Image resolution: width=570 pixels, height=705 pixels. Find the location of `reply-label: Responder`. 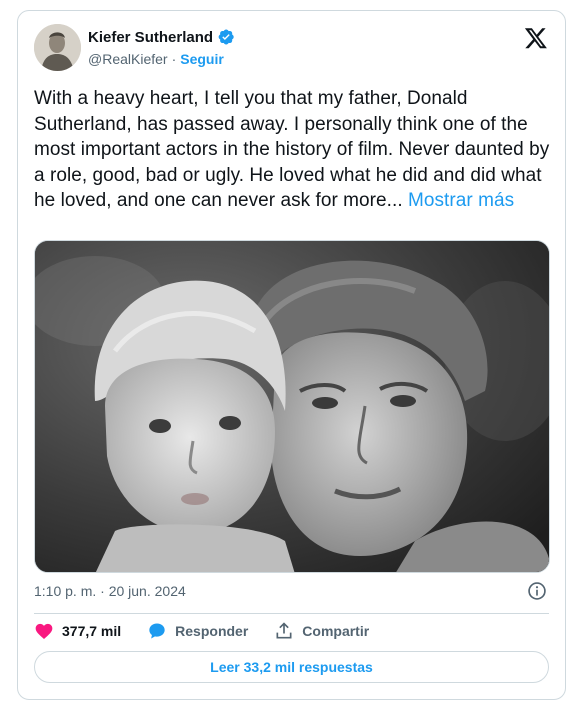

reply-label: Responder is located at coordinates (212, 631).